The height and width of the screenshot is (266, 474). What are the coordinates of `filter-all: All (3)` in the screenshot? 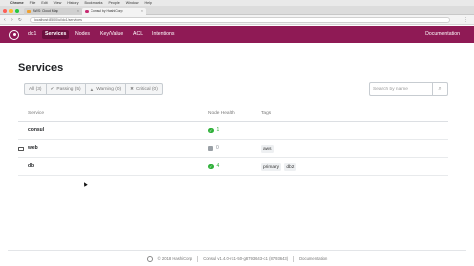 It's located at (35, 89).